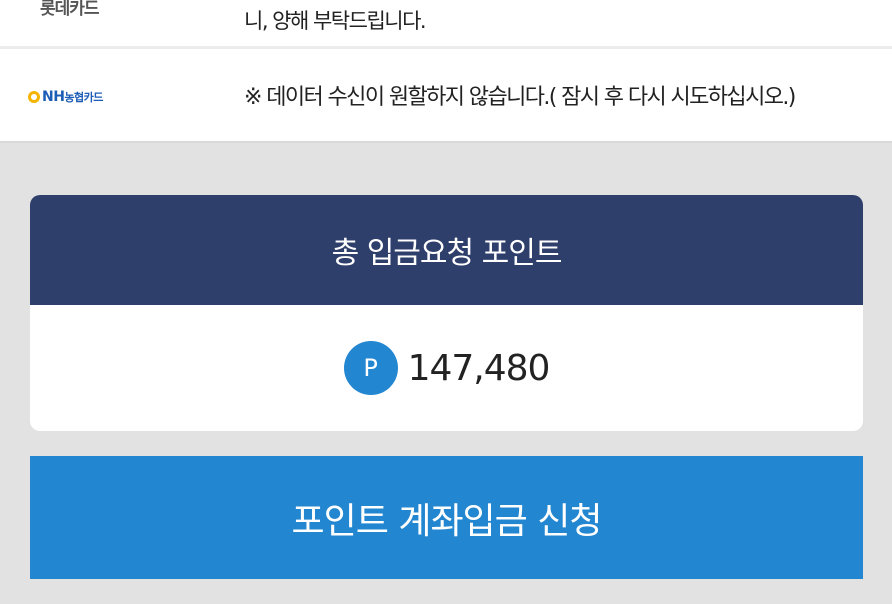 Image resolution: width=892 pixels, height=604 pixels. What do you see at coordinates (520, 97) in the screenshot?
I see `card-message: ※ 데이터 수신이 원할하지 않습니다.( 잠시 후 다시 시도하십시오.)` at bounding box center [520, 97].